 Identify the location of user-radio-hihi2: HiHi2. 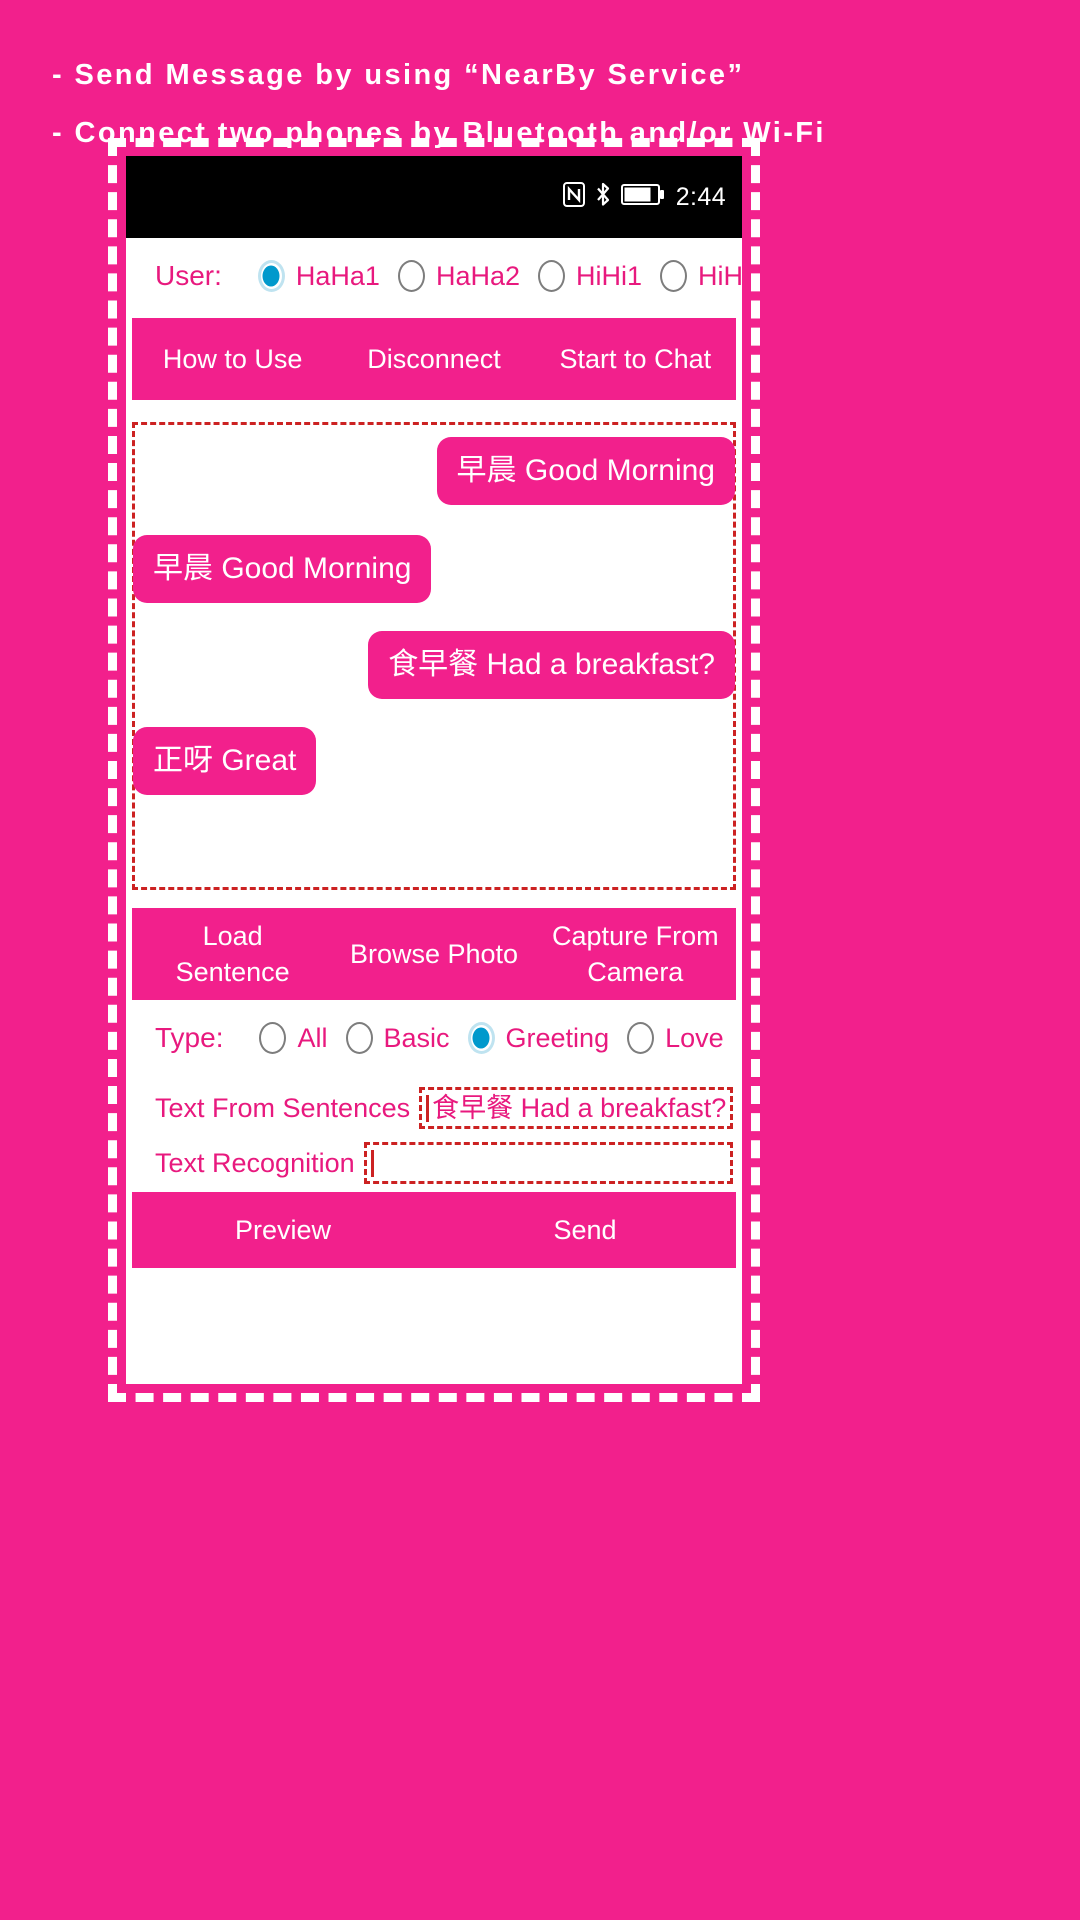
(701, 276).